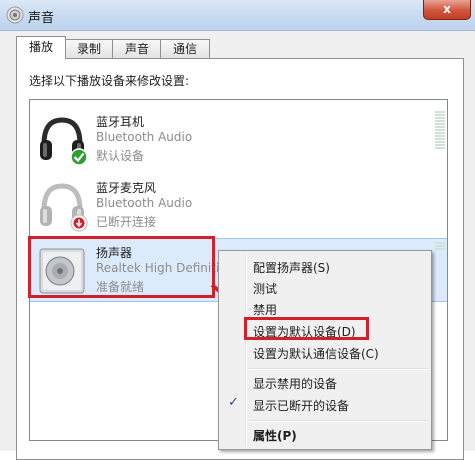 This screenshot has width=475, height=460. I want to click on menu-gutter, so click(246, 350).